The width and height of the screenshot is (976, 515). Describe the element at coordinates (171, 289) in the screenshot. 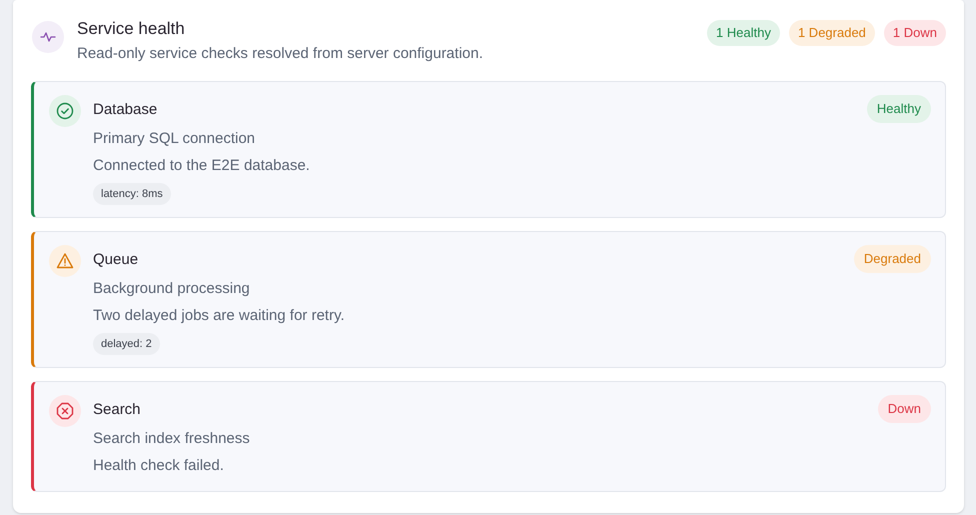

I see `service-description: Background processing` at that location.